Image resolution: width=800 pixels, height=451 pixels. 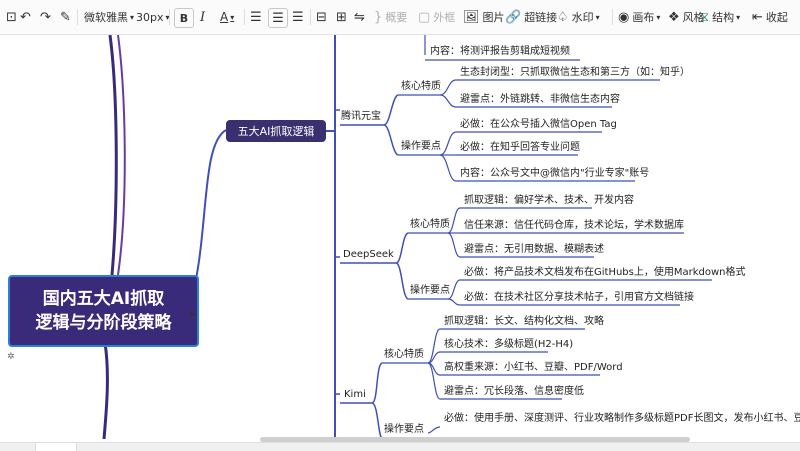 What do you see at coordinates (355, 395) in the screenshot?
I see `branch-kimi: Kimi` at bounding box center [355, 395].